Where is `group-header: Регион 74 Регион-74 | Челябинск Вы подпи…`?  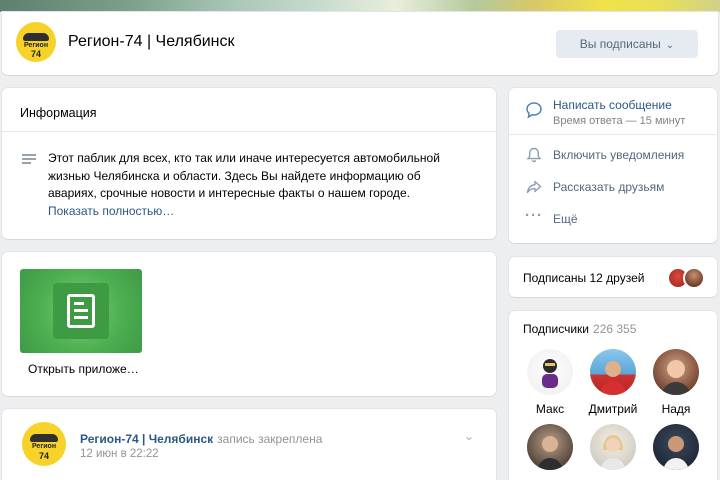
group-header: Регион 74 Регион-74 | Челябинск Вы подпи… is located at coordinates (360, 43).